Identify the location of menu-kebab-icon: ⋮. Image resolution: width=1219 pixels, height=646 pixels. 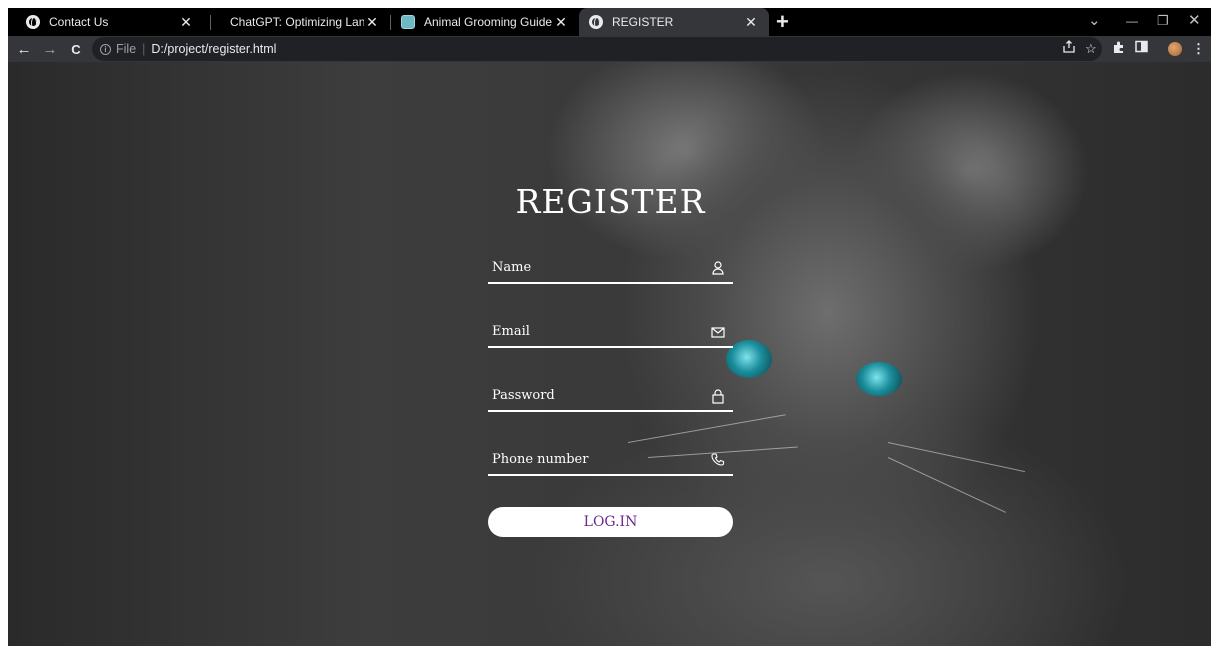
(1198, 49).